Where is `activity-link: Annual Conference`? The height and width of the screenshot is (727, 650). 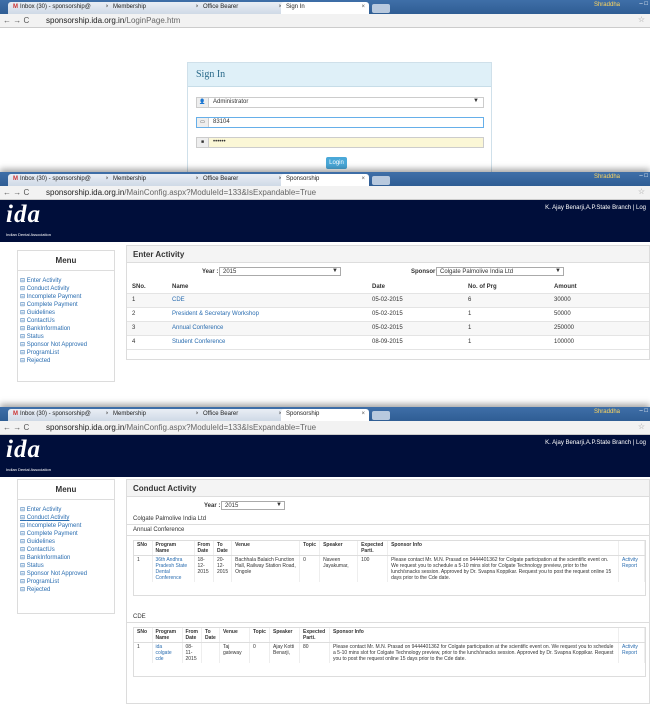
activity-link: Annual Conference is located at coordinates (267, 328).